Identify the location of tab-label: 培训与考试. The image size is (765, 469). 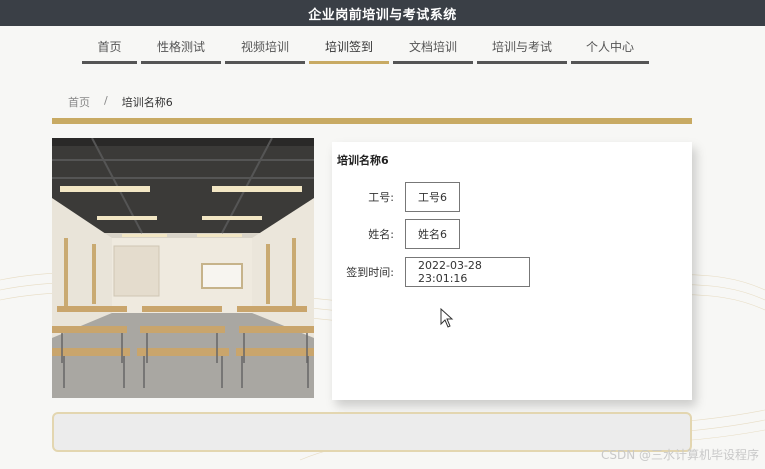
(521, 47).